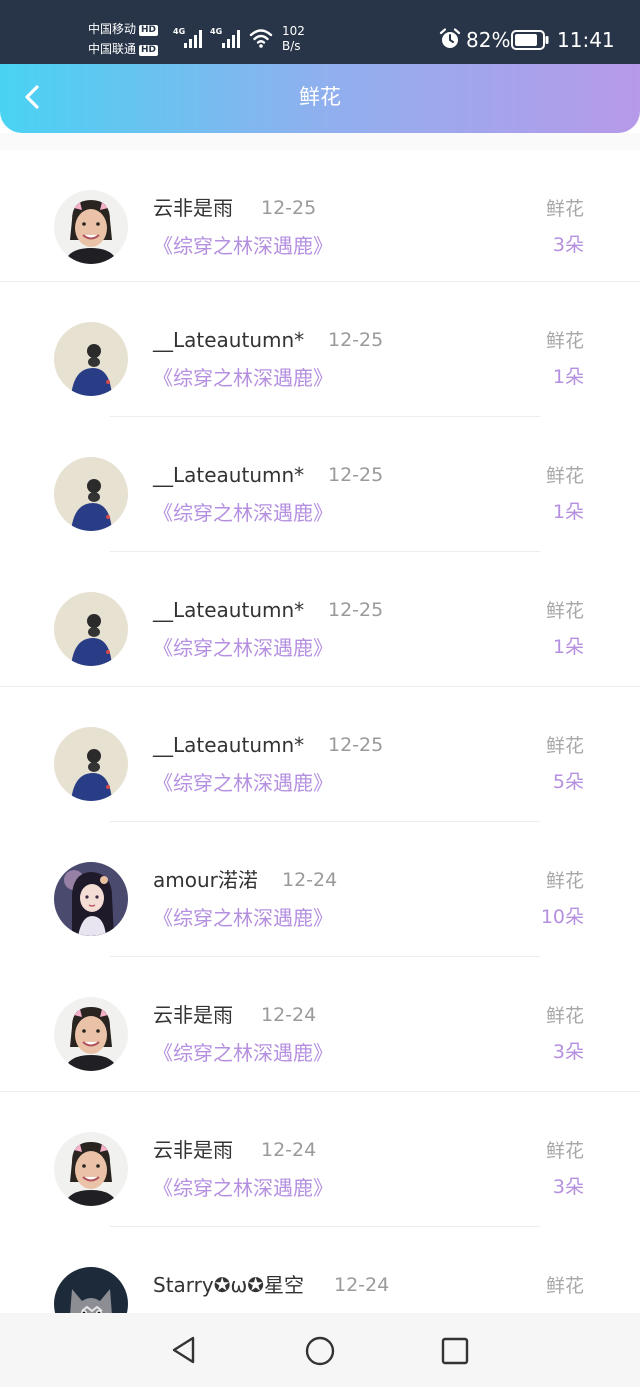  I want to click on carrier-2: 中国联通 HD, so click(123, 49).